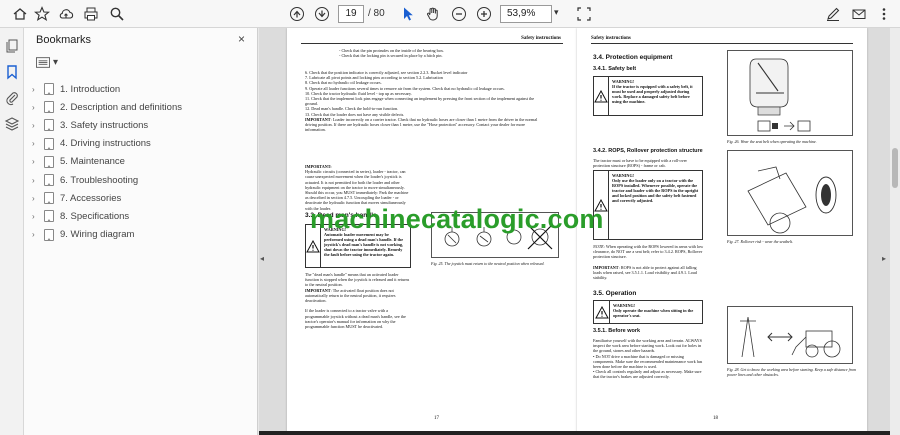 The height and width of the screenshot is (435, 900). What do you see at coordinates (76, 198) in the screenshot?
I see `bookmark-item: › 7. Accessories` at bounding box center [76, 198].